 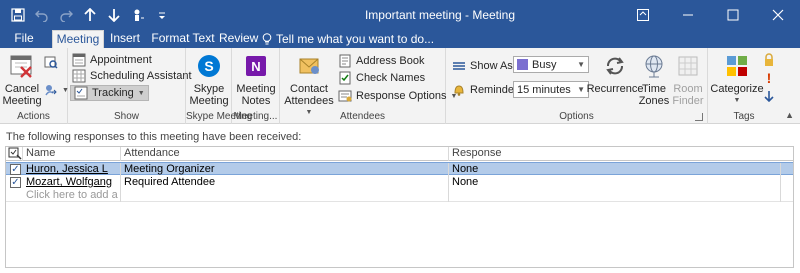 I want to click on calendar-view-button, so click(x=51, y=62).